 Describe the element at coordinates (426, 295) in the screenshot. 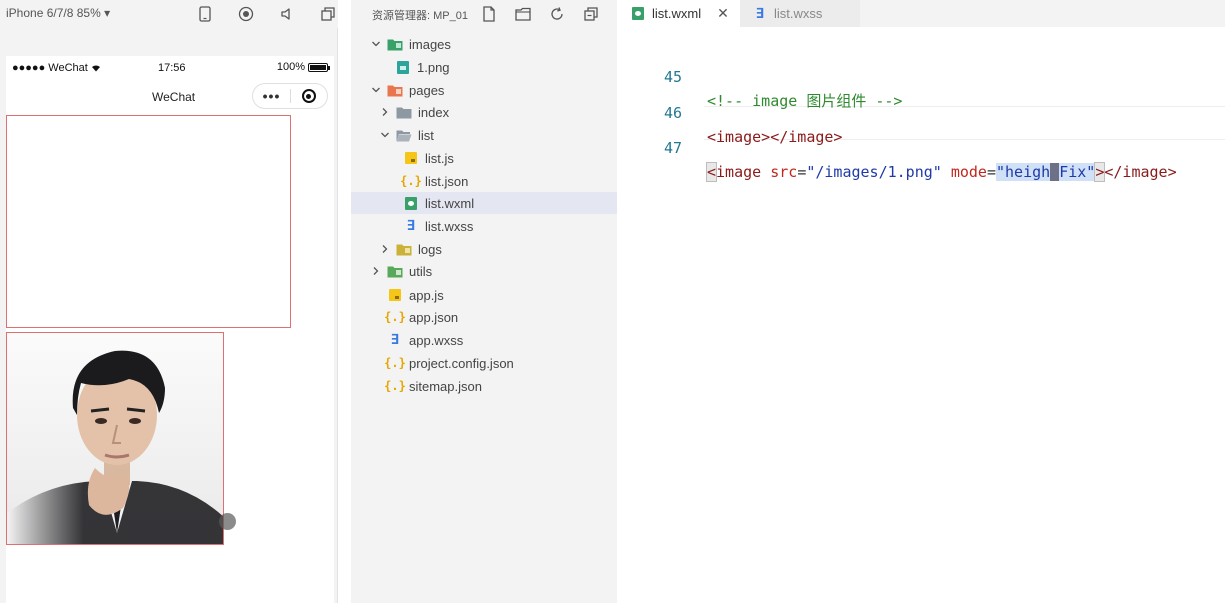

I see `tree-label: app.js` at that location.